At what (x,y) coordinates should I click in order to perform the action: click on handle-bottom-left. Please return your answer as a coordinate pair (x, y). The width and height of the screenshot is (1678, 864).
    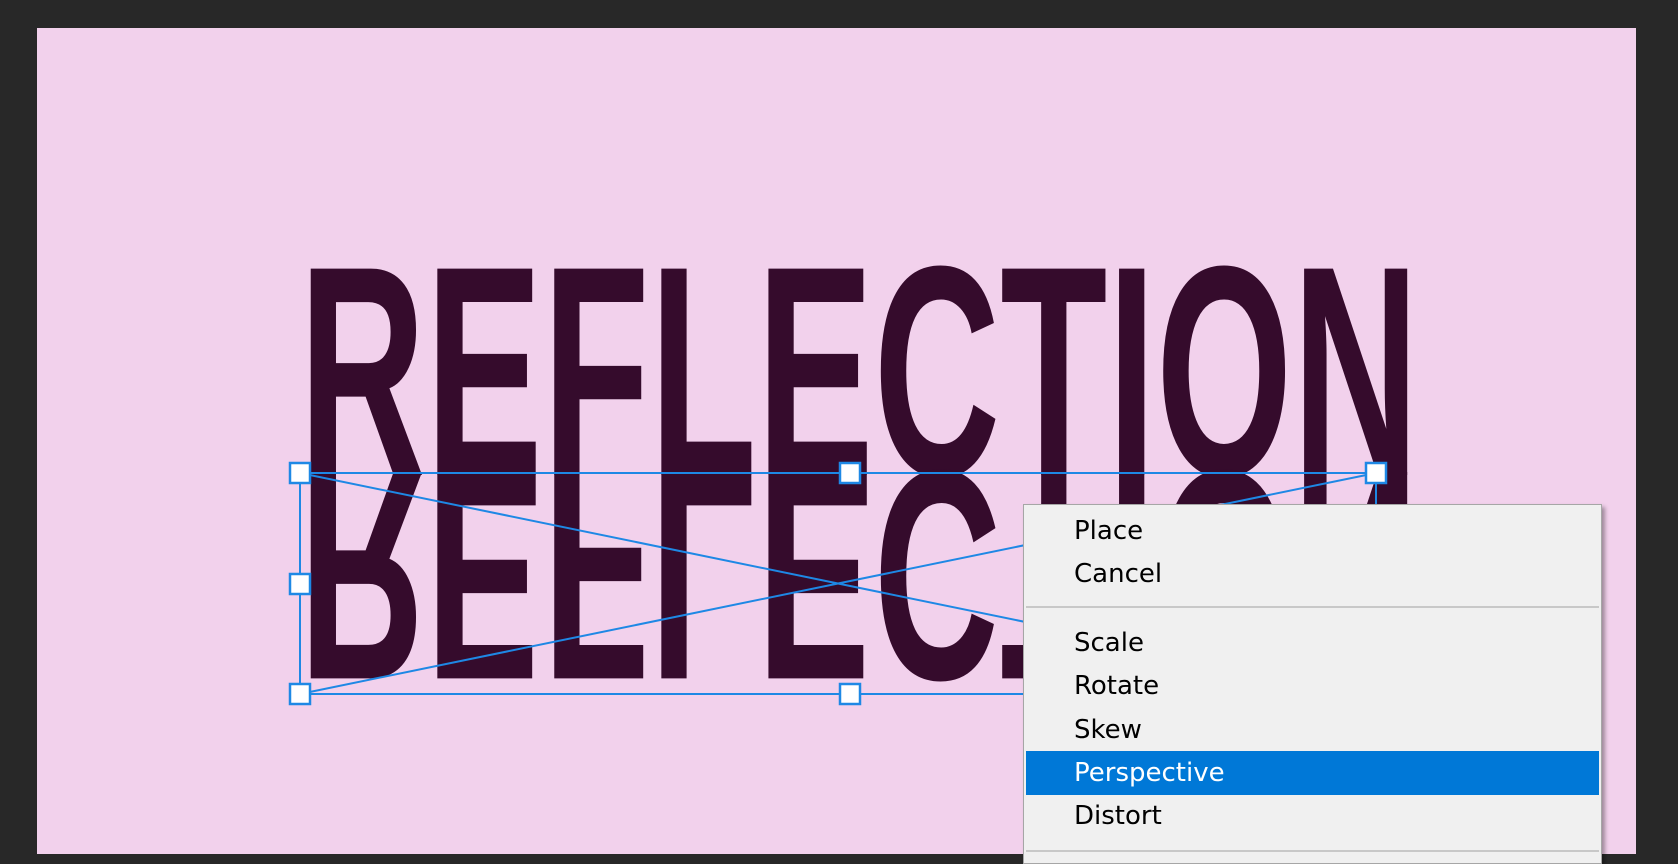
    Looking at the image, I should click on (300, 694).